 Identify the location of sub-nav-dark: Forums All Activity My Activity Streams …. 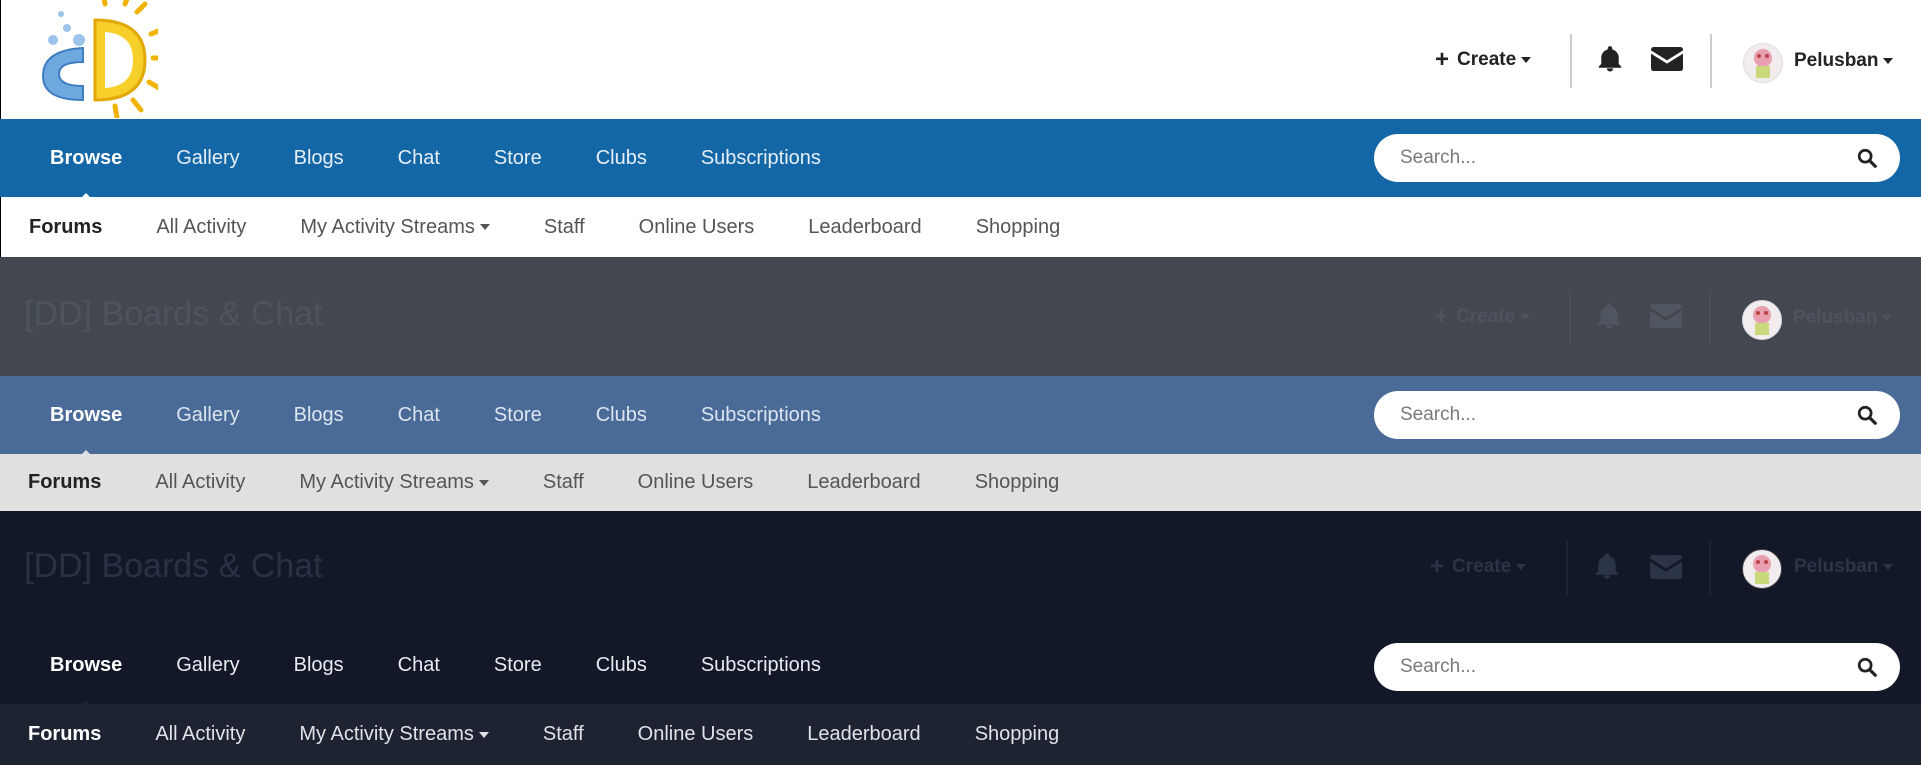
(960, 734).